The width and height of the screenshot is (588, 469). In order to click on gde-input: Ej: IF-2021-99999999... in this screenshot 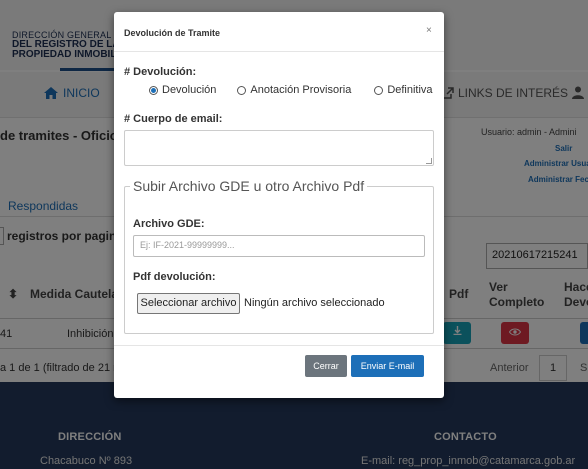, I will do `click(279, 246)`.